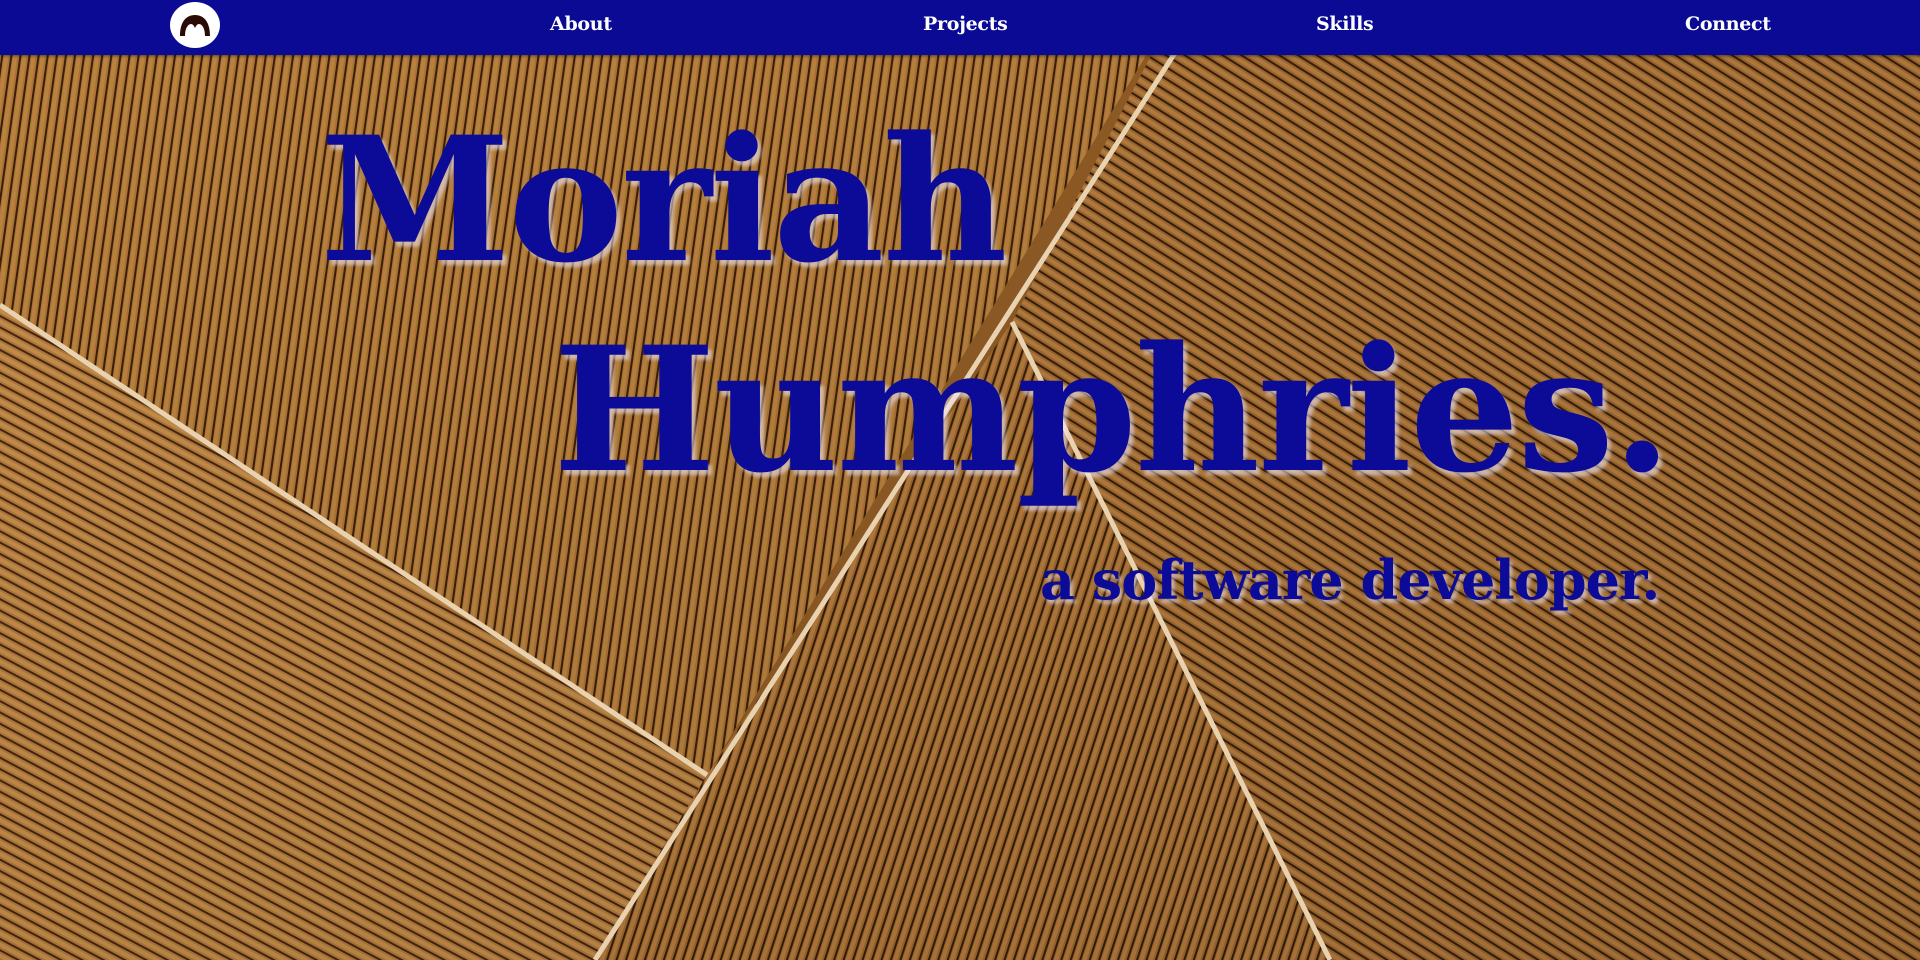 The image size is (1920, 960). What do you see at coordinates (1350, 580) in the screenshot?
I see `hero-tagline: a software developer.` at bounding box center [1350, 580].